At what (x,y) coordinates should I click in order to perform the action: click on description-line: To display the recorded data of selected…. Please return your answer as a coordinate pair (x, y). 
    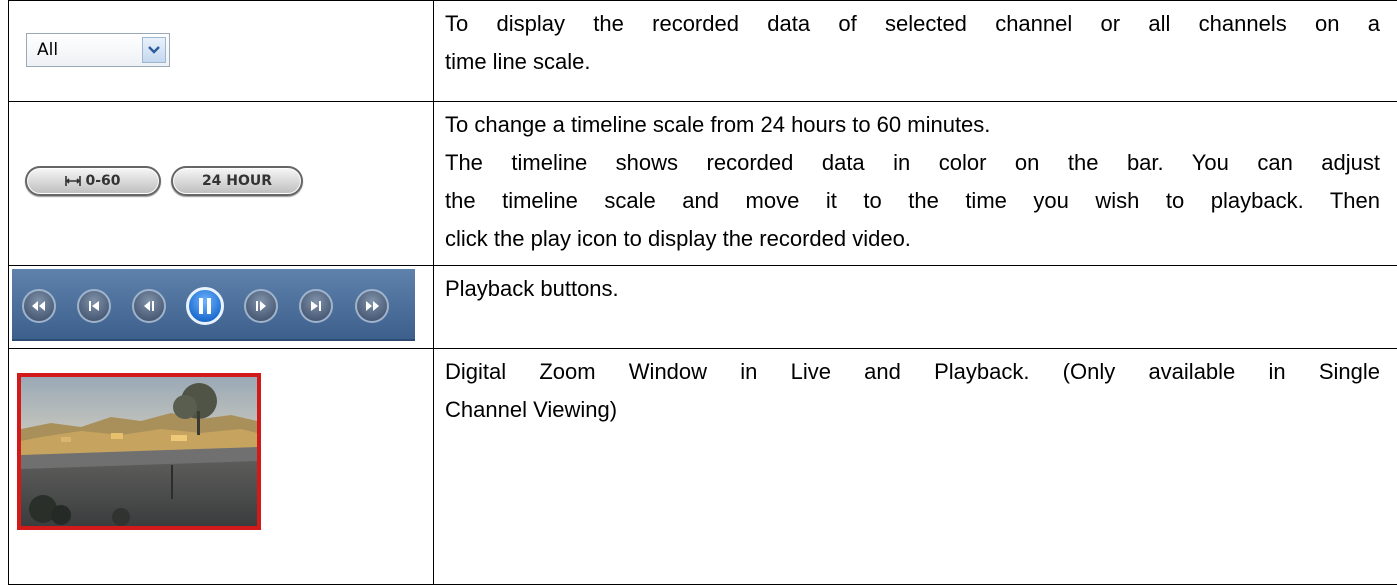
    Looking at the image, I should click on (912, 23).